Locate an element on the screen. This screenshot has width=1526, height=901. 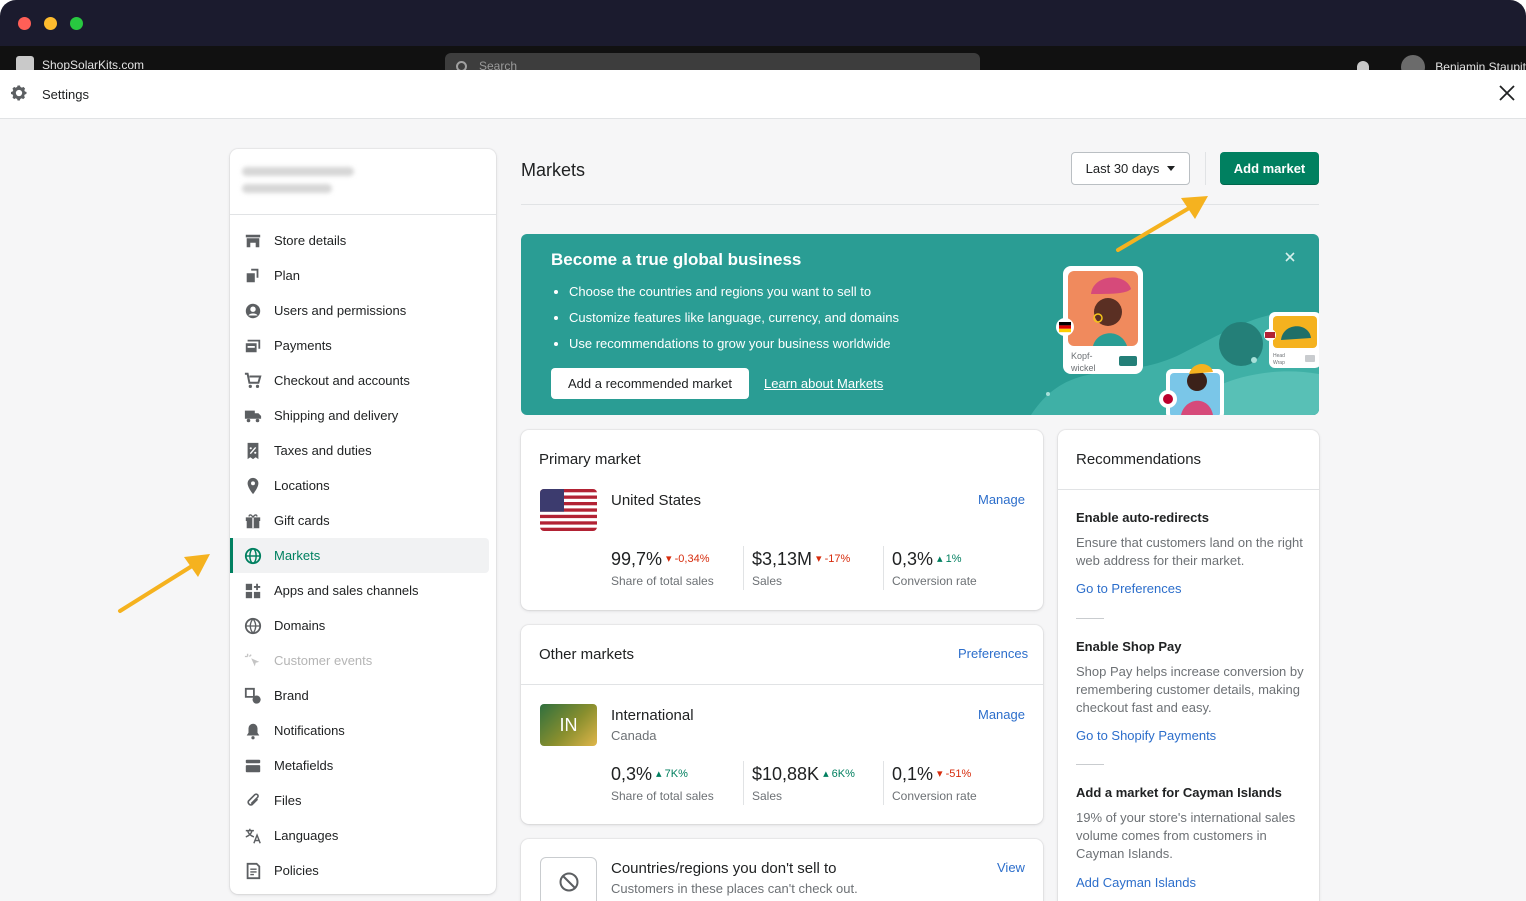
sidebar-item-store-details: Store details is located at coordinates (359, 240).